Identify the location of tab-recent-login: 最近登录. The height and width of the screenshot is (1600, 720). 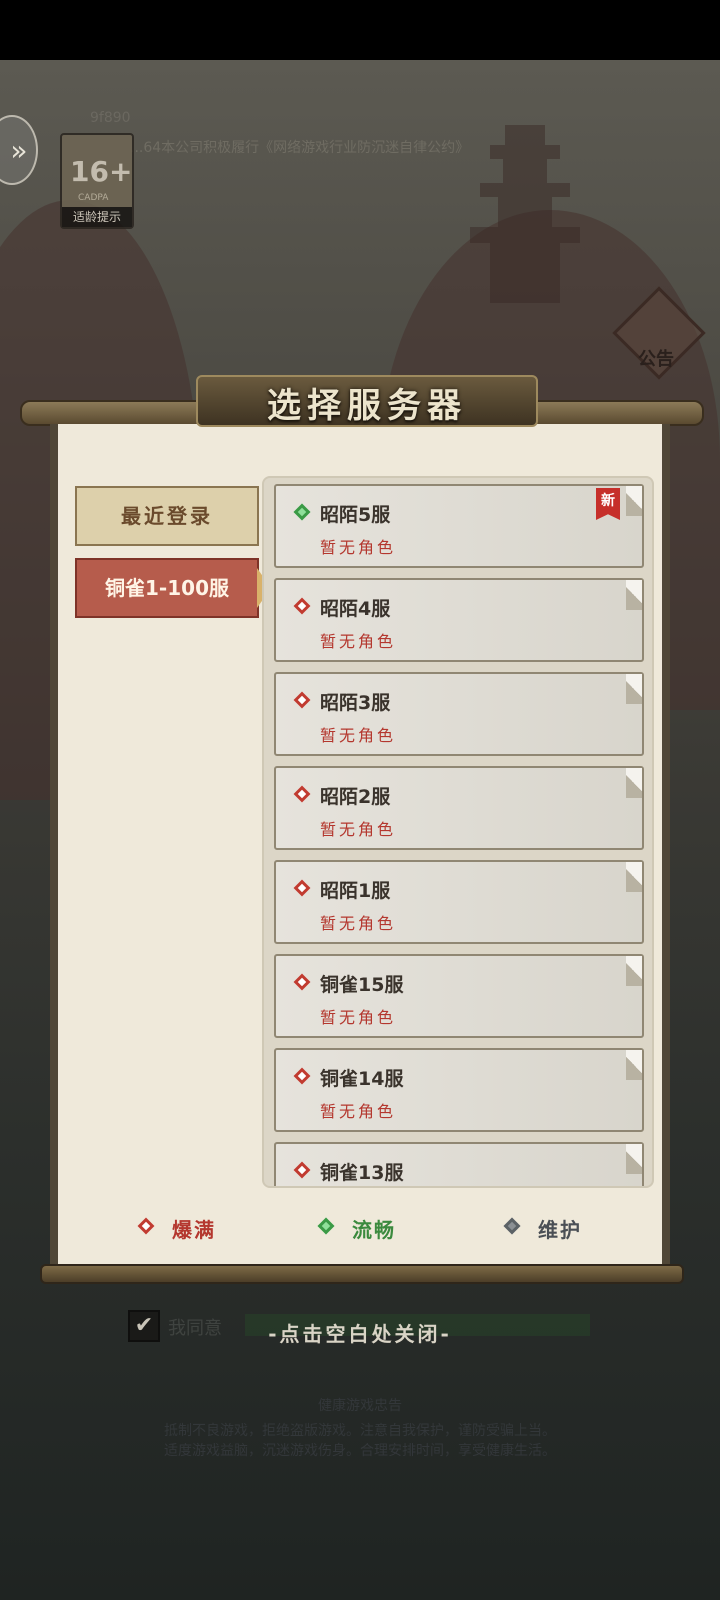
(167, 516).